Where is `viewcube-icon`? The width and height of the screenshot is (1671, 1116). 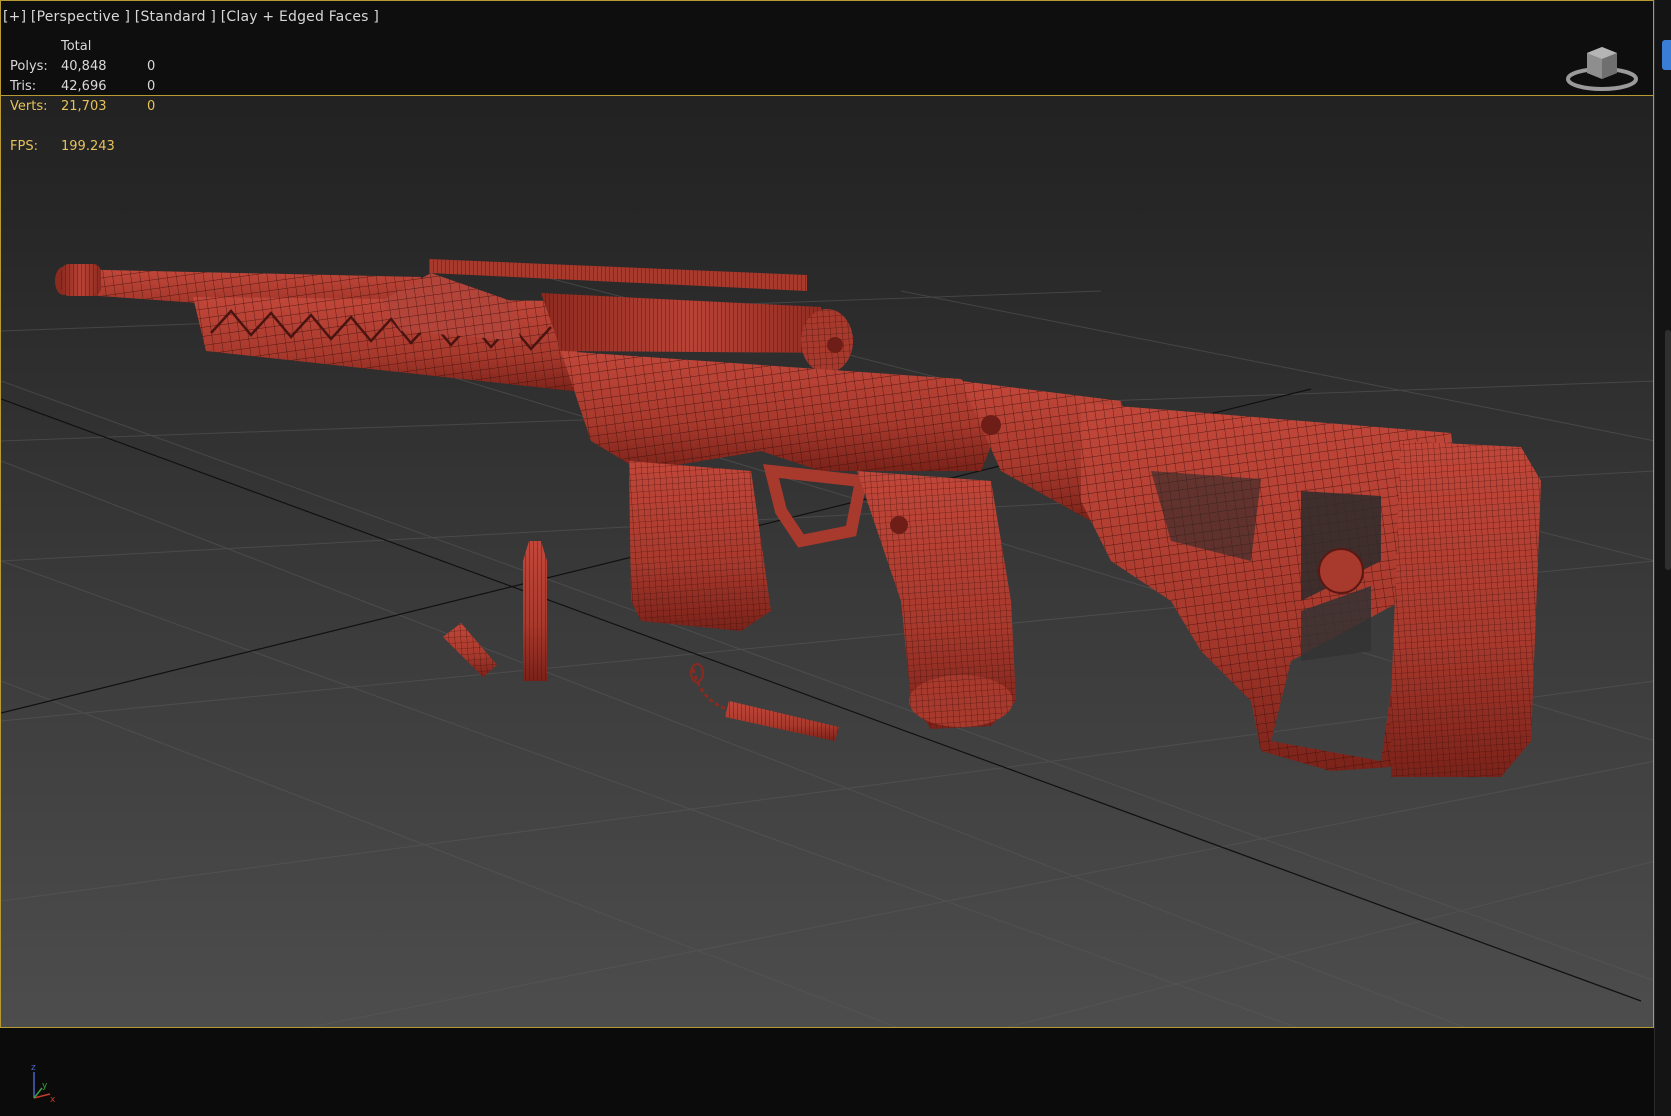 viewcube-icon is located at coordinates (1602, 67).